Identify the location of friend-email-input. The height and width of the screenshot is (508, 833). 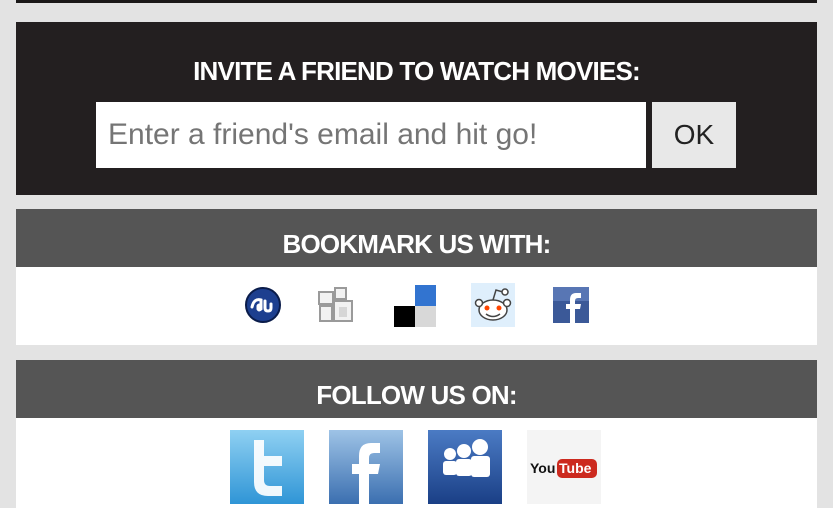
(371, 135).